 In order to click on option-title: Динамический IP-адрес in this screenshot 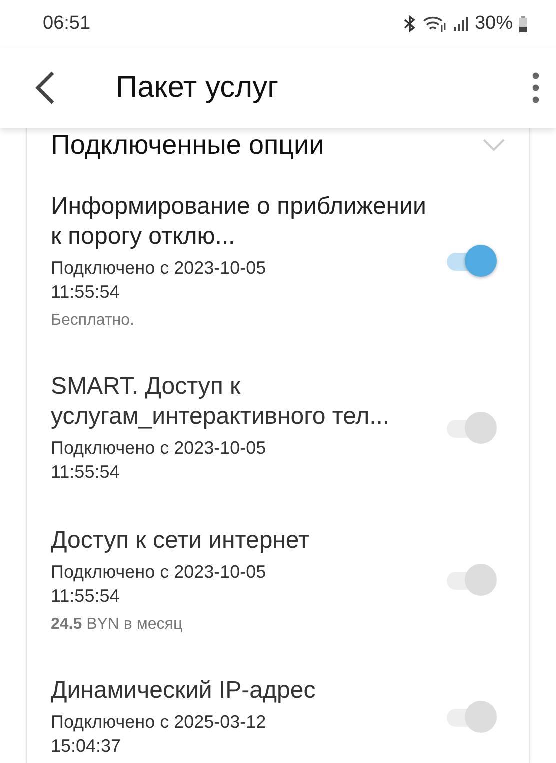, I will do `click(184, 691)`.